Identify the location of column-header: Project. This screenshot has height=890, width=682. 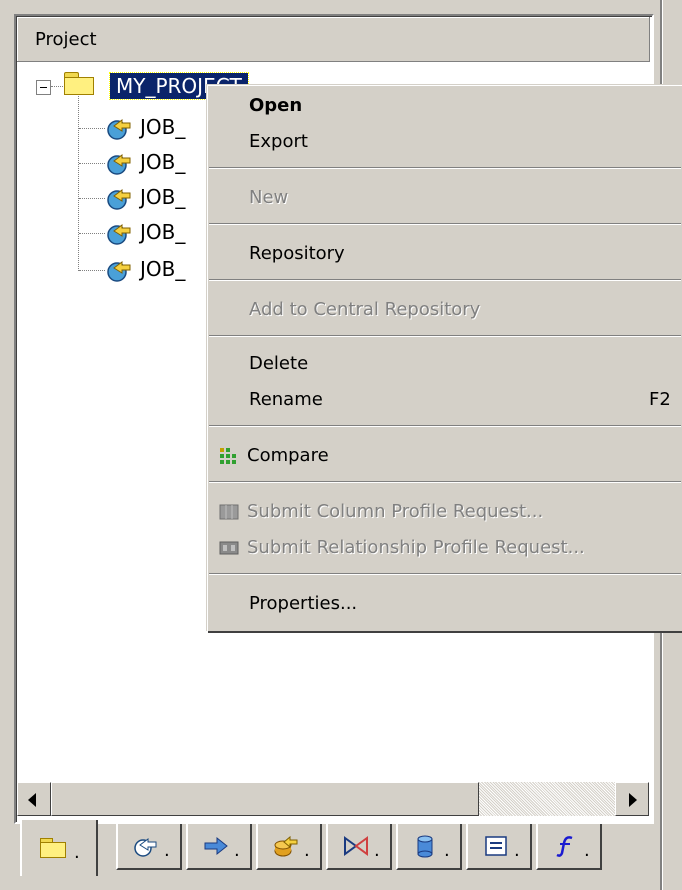
(333, 39).